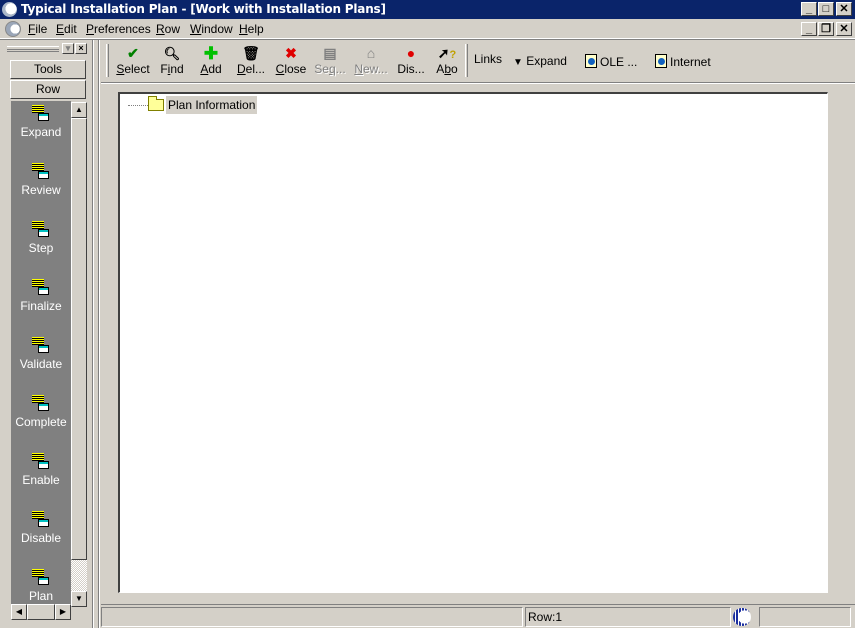  Describe the element at coordinates (826, 29) in the screenshot. I see `doc-restore-button: ❐` at that location.